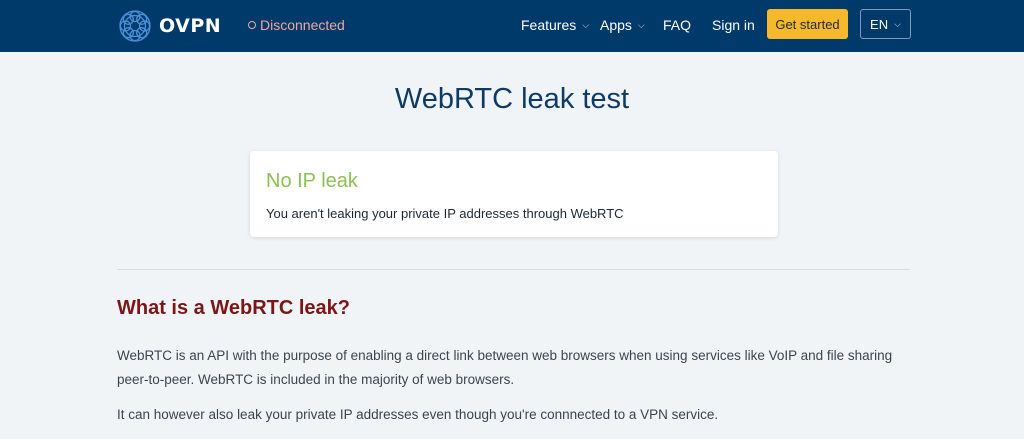 This screenshot has height=439, width=1024. Describe the element at coordinates (879, 24) in the screenshot. I see `language-label: EN` at that location.